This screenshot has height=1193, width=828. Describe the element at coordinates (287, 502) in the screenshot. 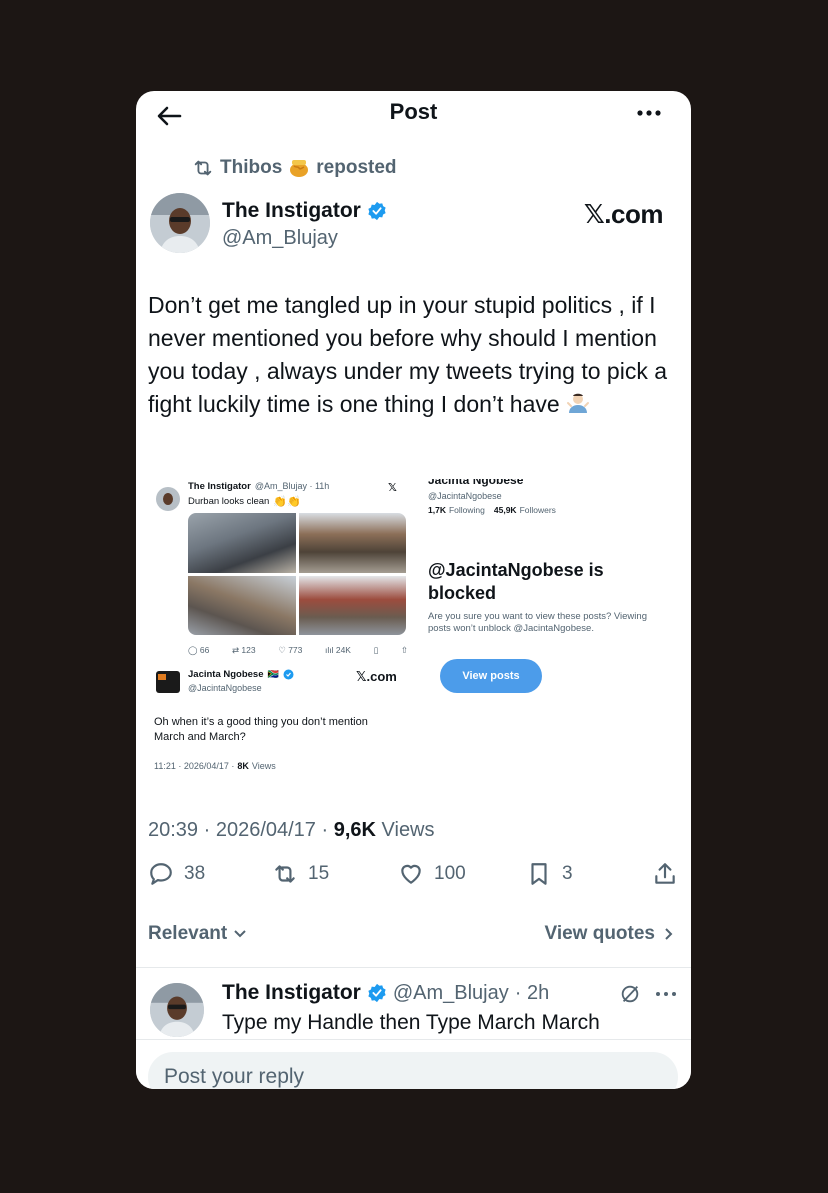

I see `clapping-hands-emoji-icon: 👏👏` at that location.